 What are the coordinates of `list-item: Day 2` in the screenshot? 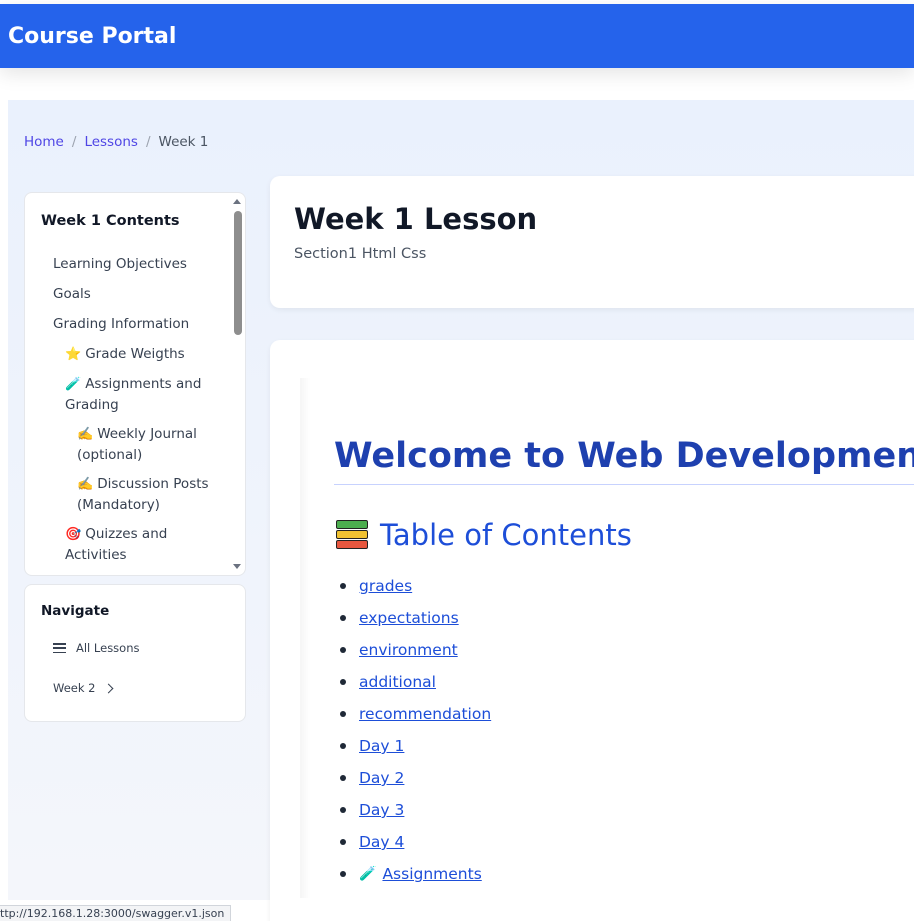 It's located at (415, 778).